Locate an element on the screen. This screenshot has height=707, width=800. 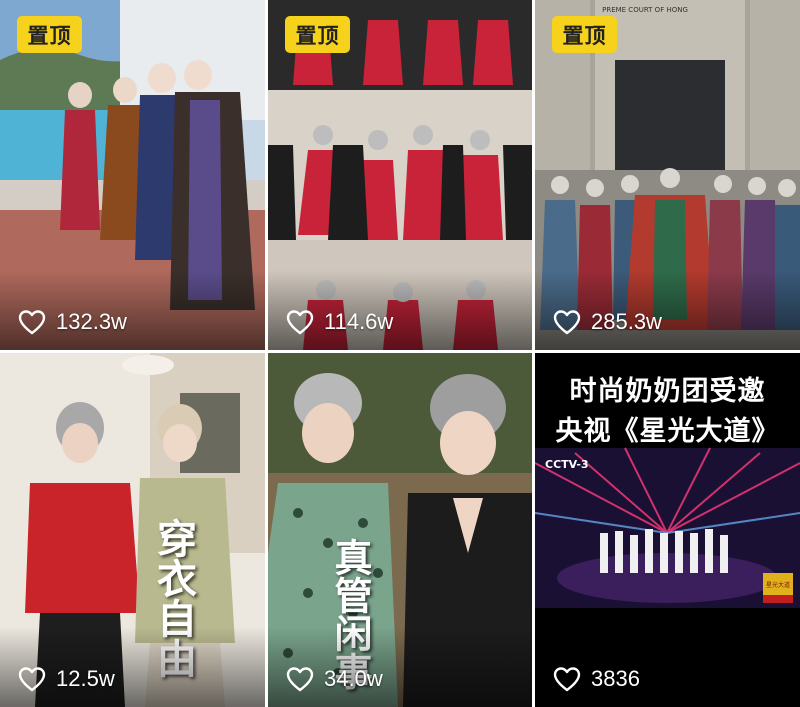
like-count-value: 132.3w is located at coordinates (91, 321).